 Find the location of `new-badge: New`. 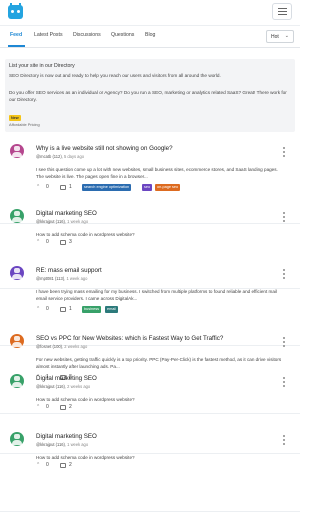

new-badge: New is located at coordinates (15, 118).